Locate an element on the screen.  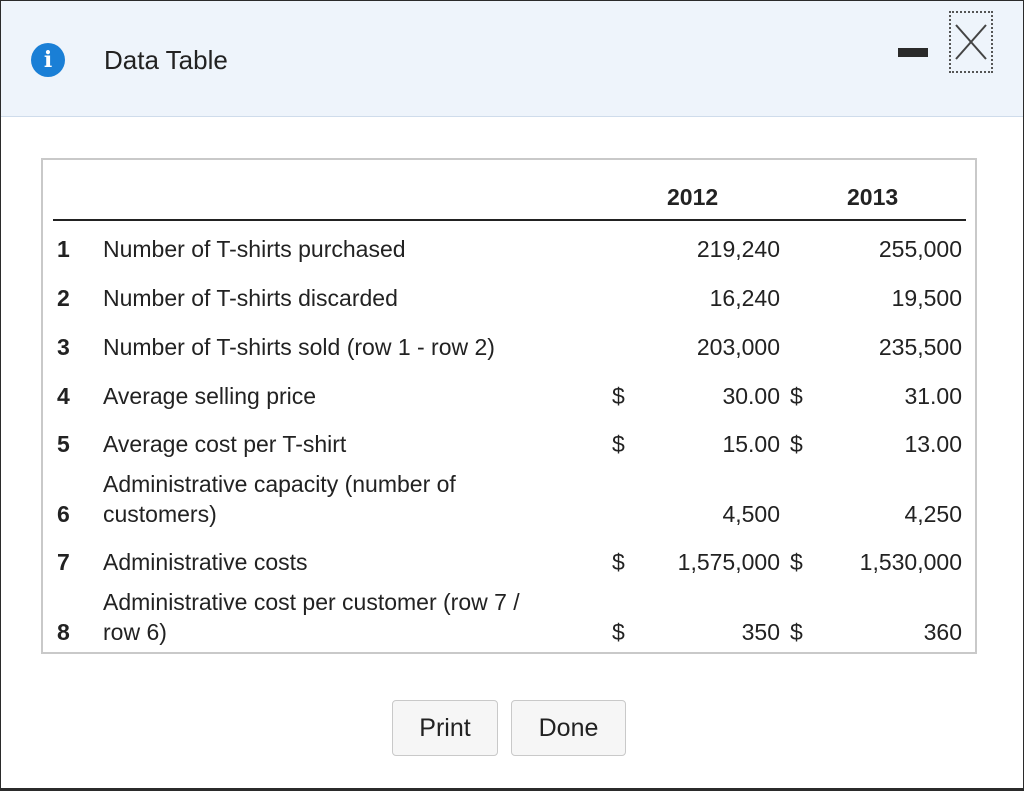
value-2013: 13.00 is located at coordinates (933, 444).